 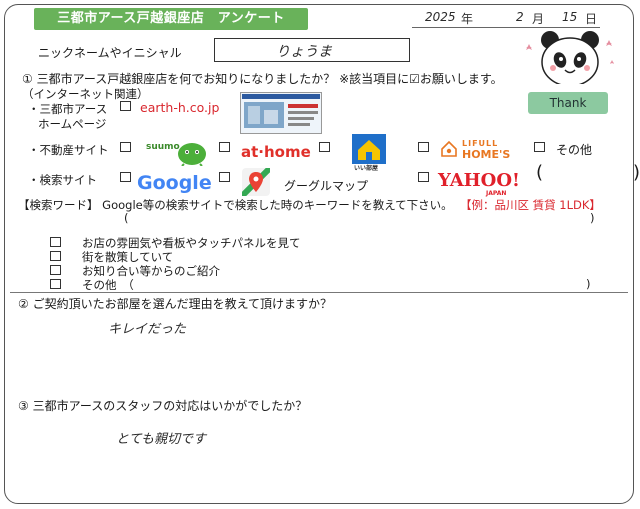 What do you see at coordinates (366, 168) in the screenshot?
I see `chintai-logo-text: いい部屋` at bounding box center [366, 168].